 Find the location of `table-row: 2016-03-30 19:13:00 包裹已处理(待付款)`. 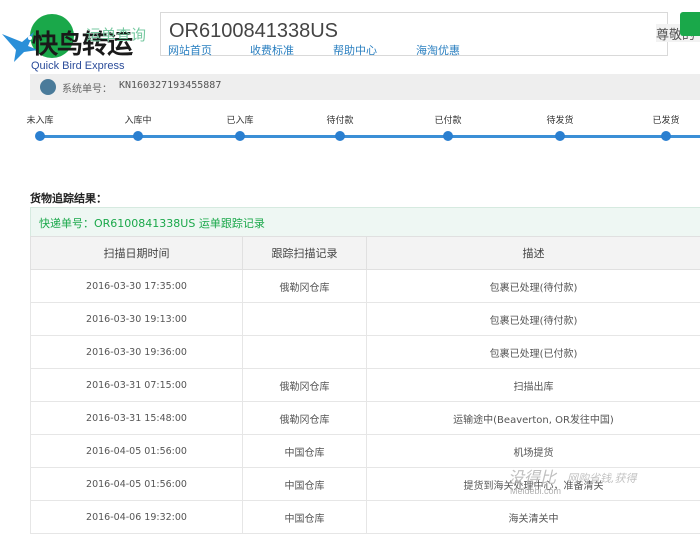

table-row: 2016-03-30 19:13:00 包裹已处理(待付款) is located at coordinates (365, 319).